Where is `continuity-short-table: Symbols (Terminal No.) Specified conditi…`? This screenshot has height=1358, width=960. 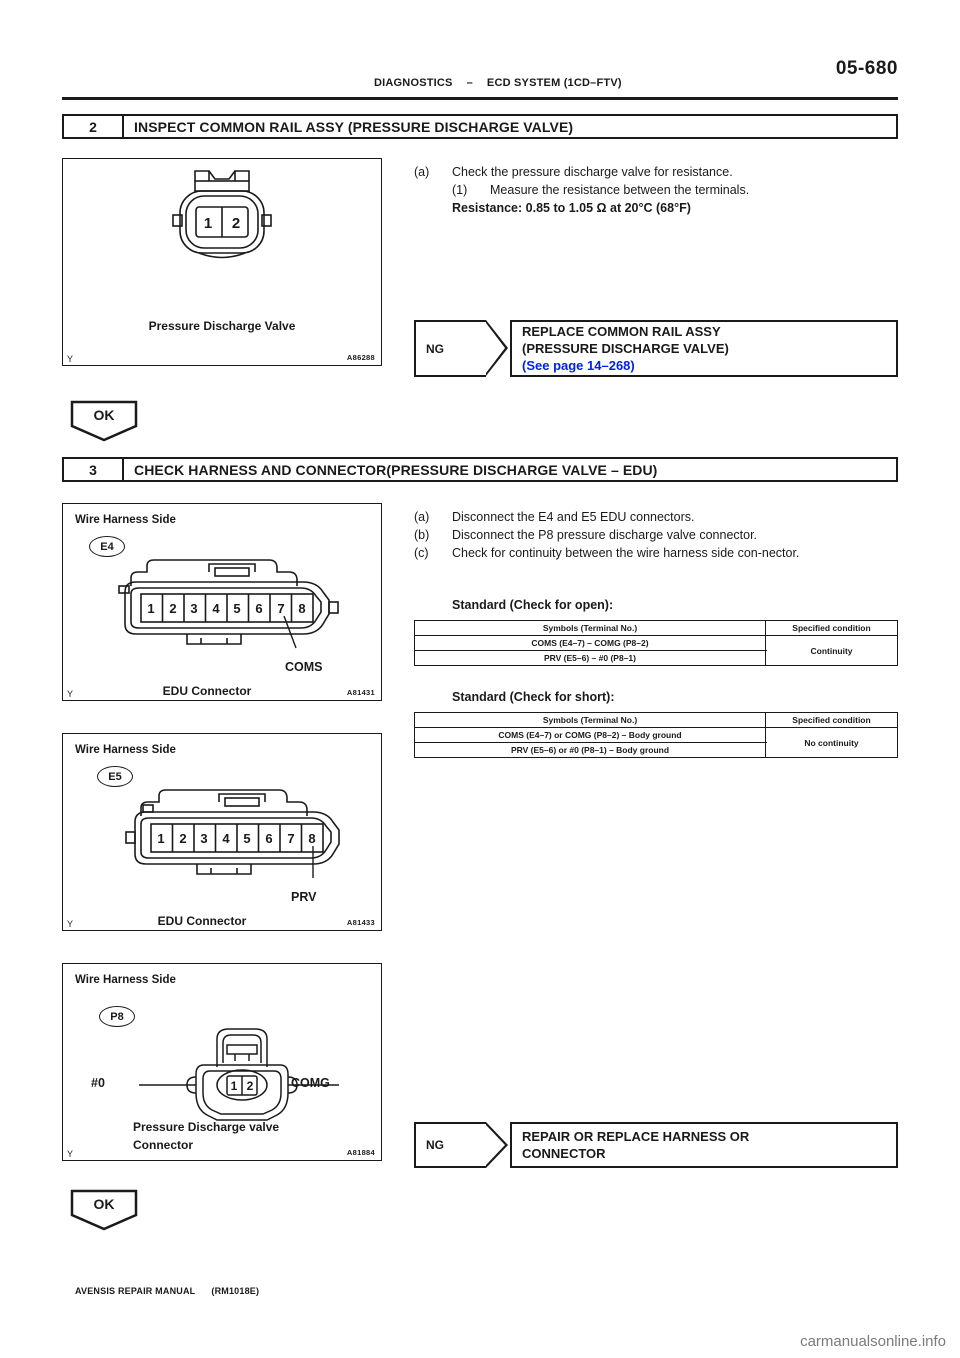 continuity-short-table: Symbols (Terminal No.) Specified conditi… is located at coordinates (656, 735).